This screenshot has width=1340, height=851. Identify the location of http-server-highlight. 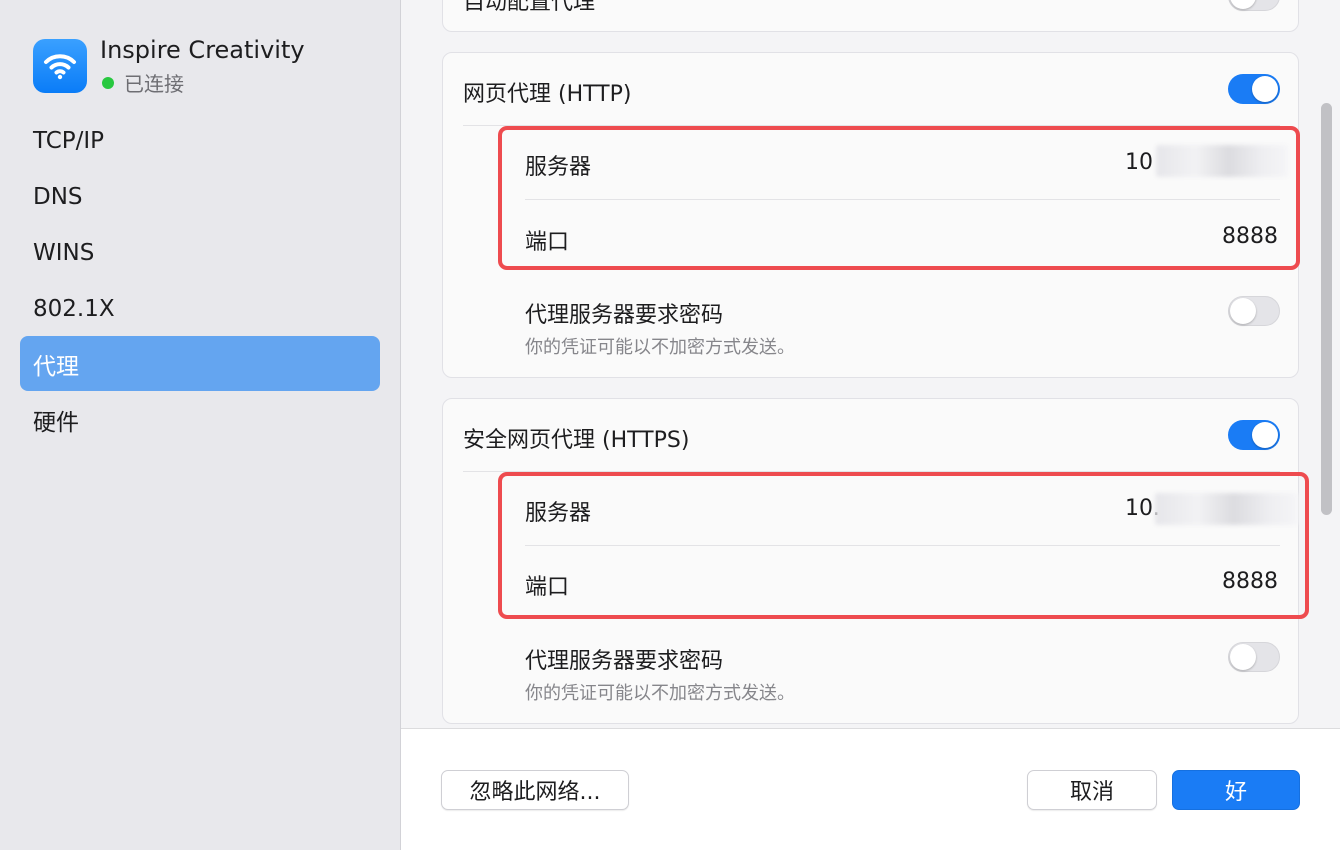
(899, 198).